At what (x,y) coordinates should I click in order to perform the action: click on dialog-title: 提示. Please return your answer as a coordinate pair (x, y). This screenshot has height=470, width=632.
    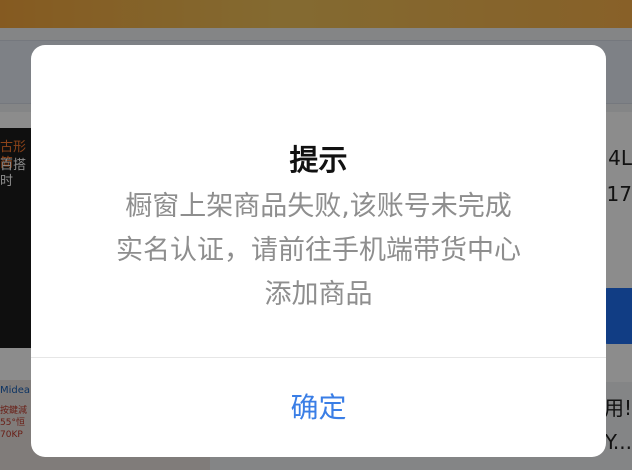
    Looking at the image, I should click on (318, 160).